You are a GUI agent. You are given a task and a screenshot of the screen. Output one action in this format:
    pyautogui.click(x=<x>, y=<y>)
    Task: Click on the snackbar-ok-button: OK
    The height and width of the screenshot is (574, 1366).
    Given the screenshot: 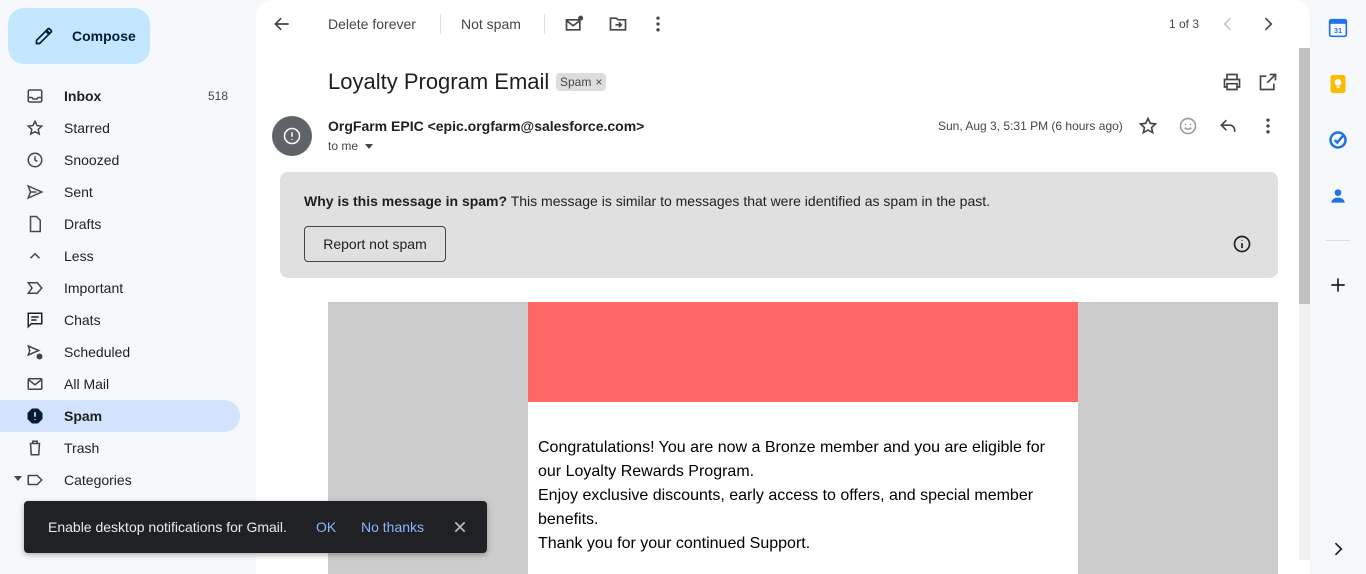 What is the action you would take?
    pyautogui.click(x=326, y=527)
    